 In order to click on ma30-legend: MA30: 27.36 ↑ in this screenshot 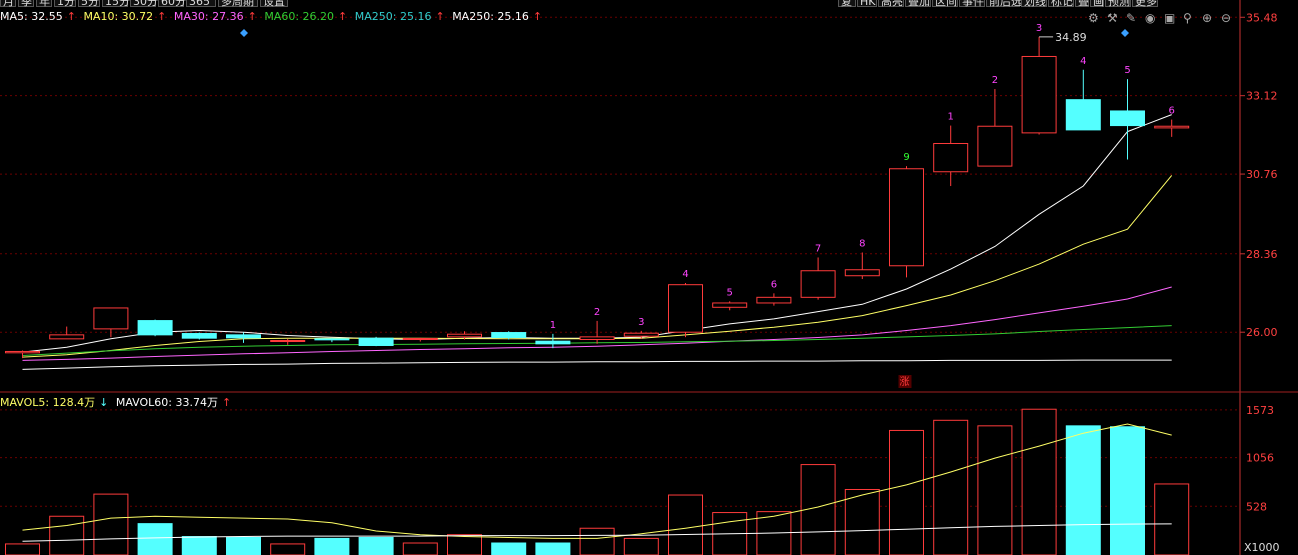, I will do `click(215, 16)`.